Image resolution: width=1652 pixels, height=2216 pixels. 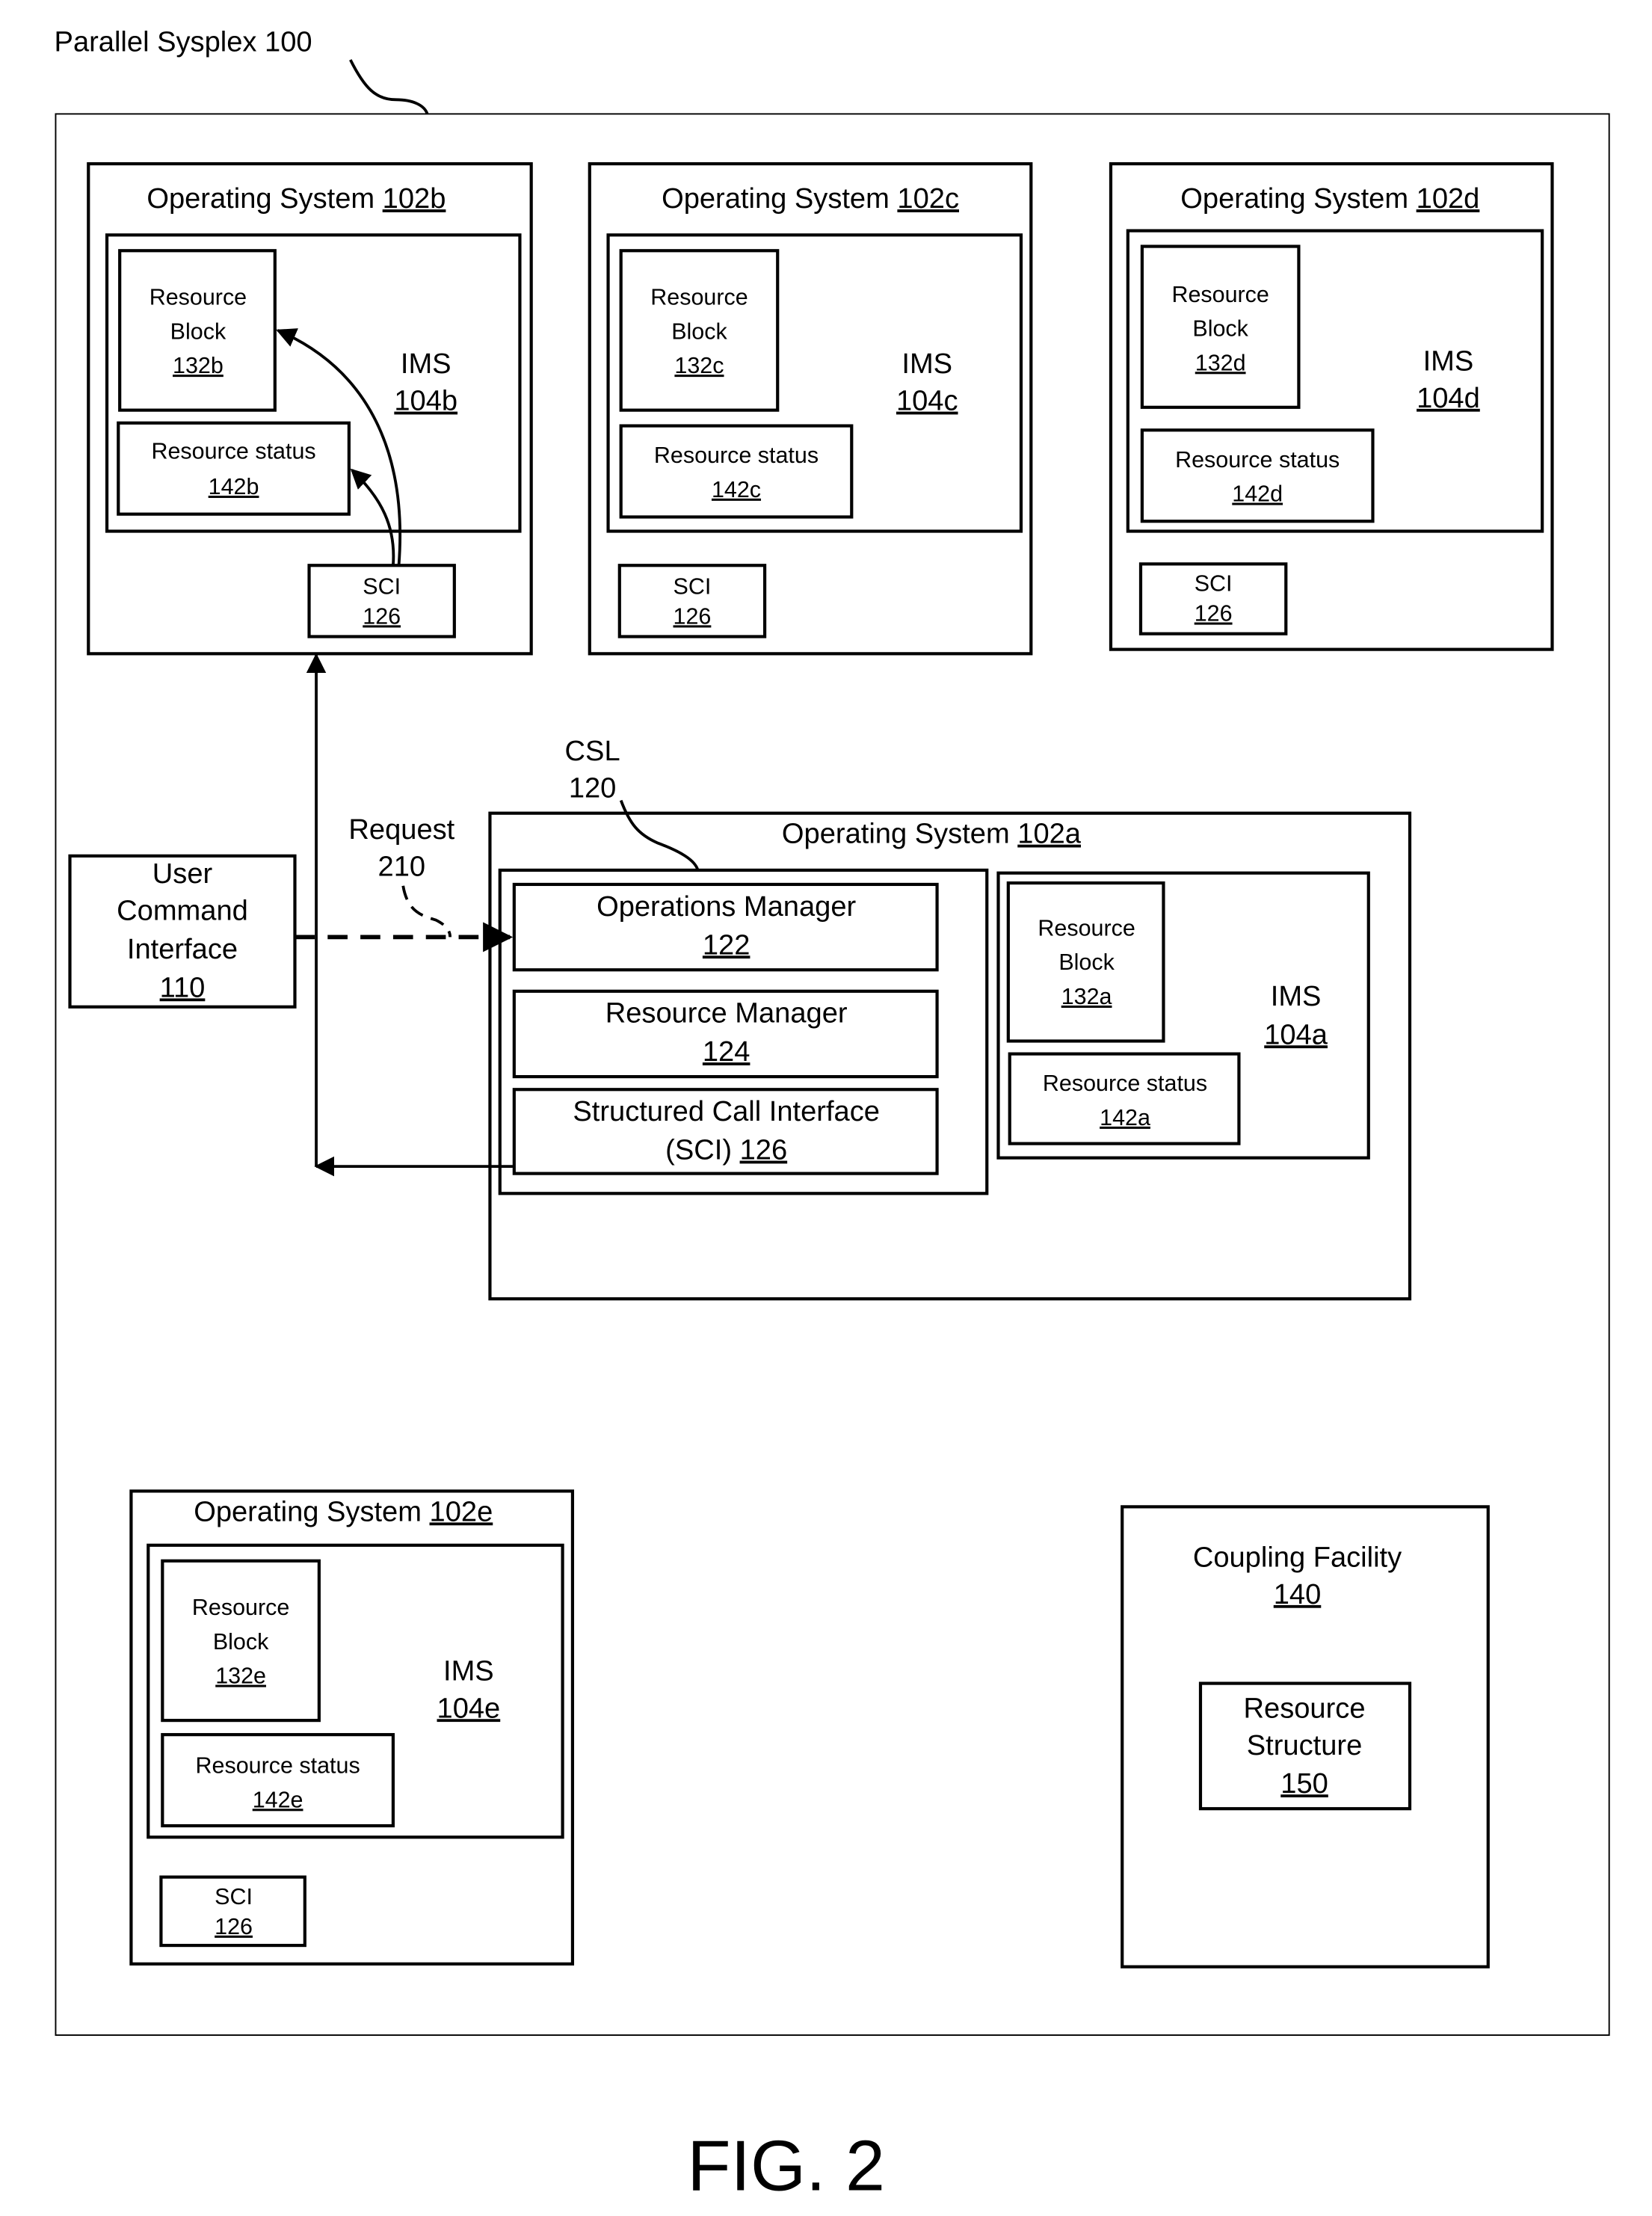 I want to click on svg-text: 132d, so click(x=1220, y=362).